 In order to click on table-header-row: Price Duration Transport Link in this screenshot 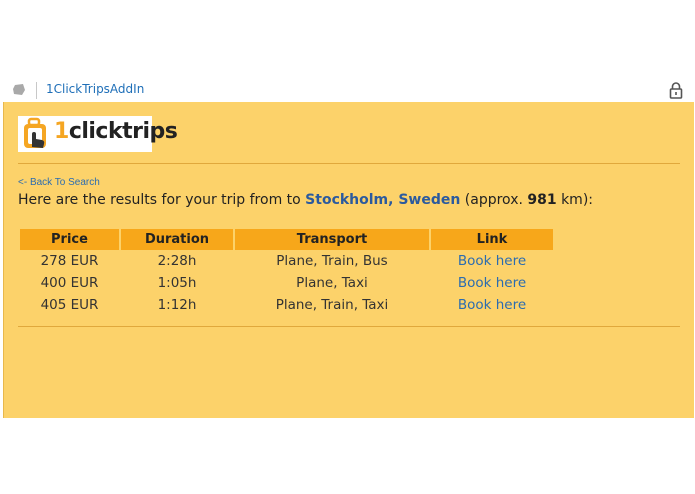, I will do `click(286, 239)`.